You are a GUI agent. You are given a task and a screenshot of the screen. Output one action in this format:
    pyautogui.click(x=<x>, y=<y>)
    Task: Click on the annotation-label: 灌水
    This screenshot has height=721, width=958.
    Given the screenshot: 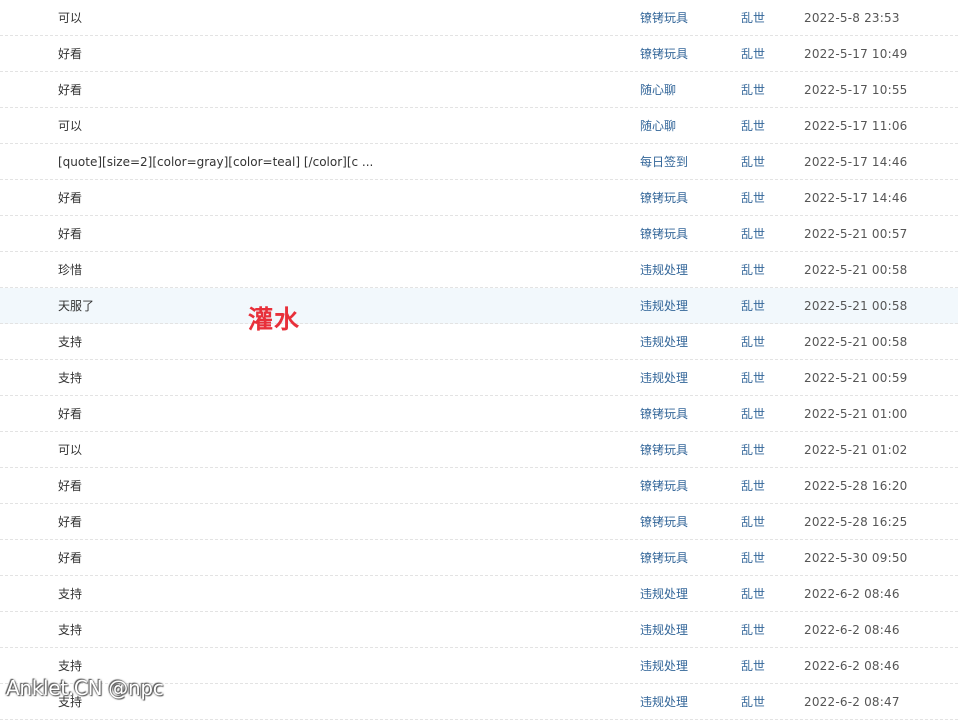 What is the action you would take?
    pyautogui.click(x=274, y=319)
    